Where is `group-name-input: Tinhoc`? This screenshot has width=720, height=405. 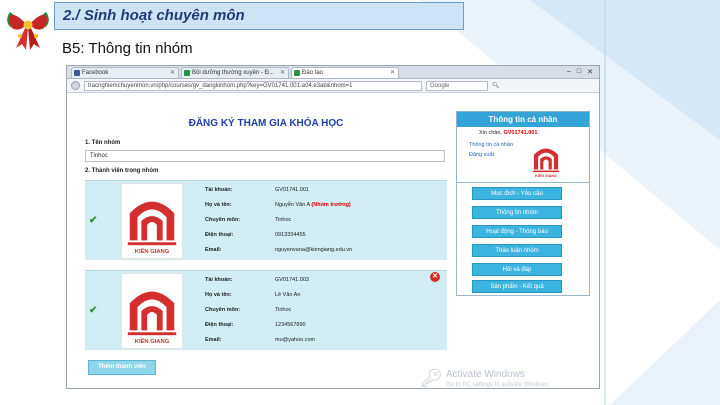 group-name-input: Tinhoc is located at coordinates (265, 156).